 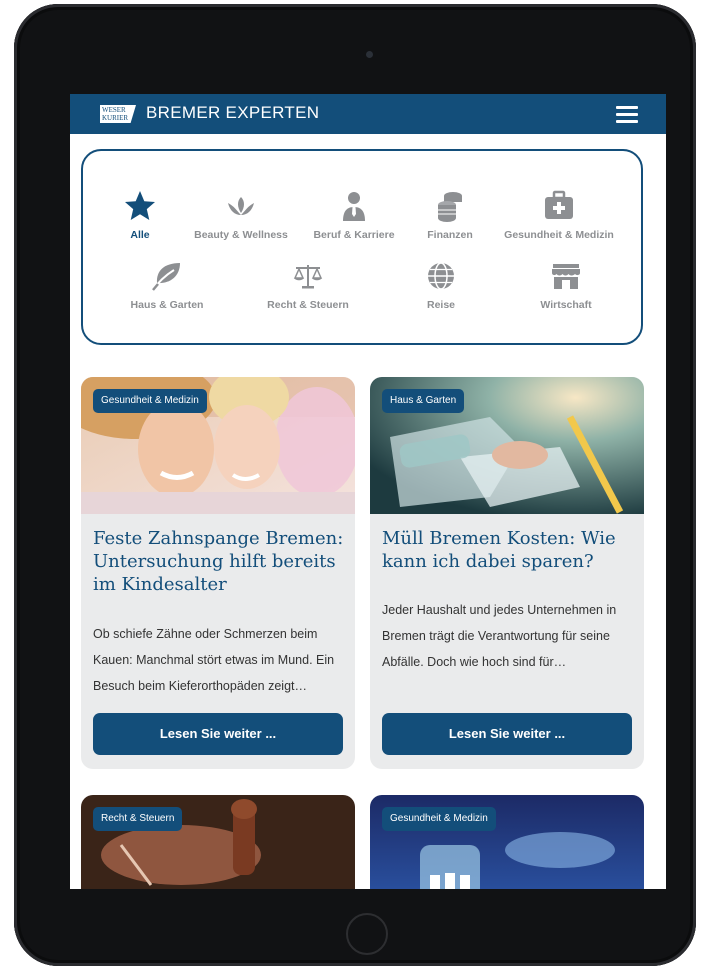 I want to click on category-label: Wirtschaft, so click(x=566, y=305).